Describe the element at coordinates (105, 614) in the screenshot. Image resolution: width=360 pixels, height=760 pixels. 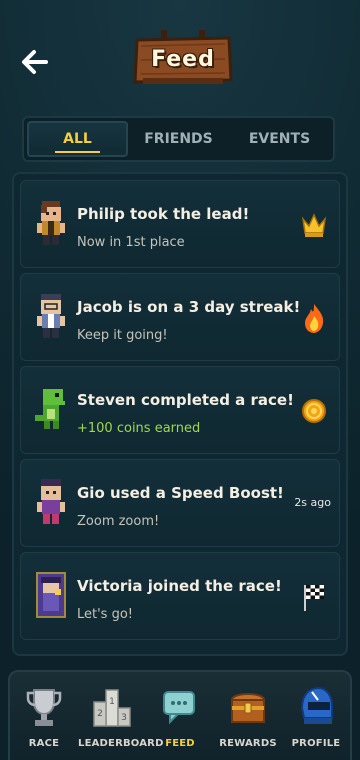
I see `item-subtitle: Let's go!` at that location.